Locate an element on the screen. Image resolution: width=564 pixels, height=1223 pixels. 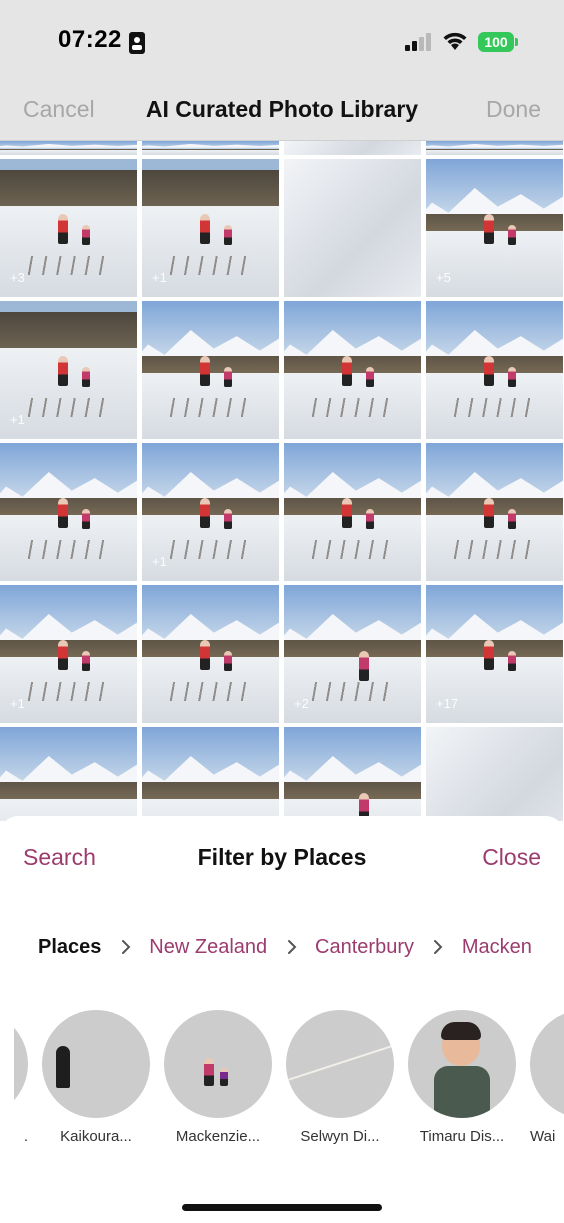
nav-bar: Cancel AI Curated Photo Library Done is located at coordinates (282, 112).